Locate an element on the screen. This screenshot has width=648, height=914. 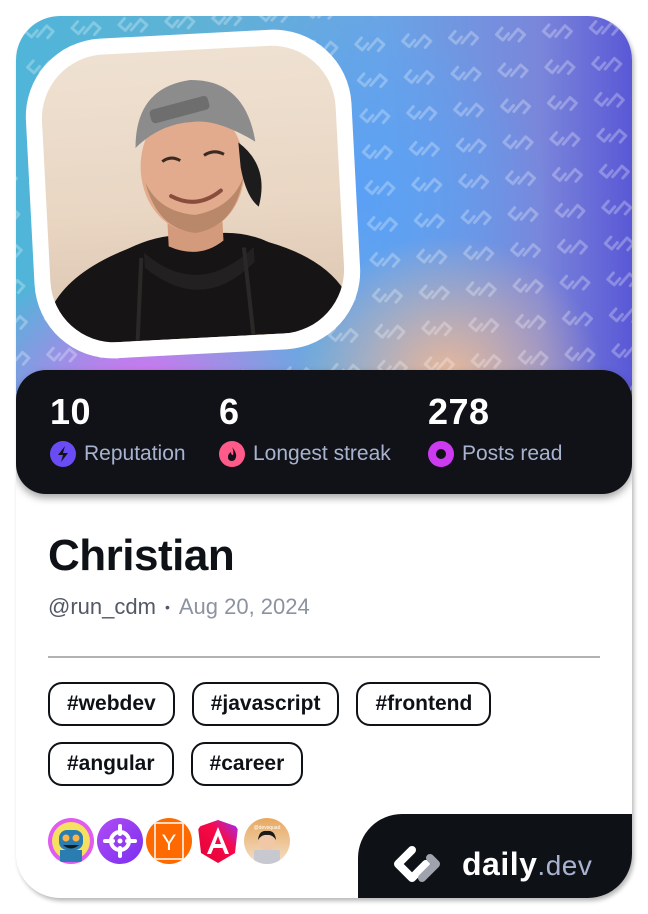
robot-icon is located at coordinates (71, 842).